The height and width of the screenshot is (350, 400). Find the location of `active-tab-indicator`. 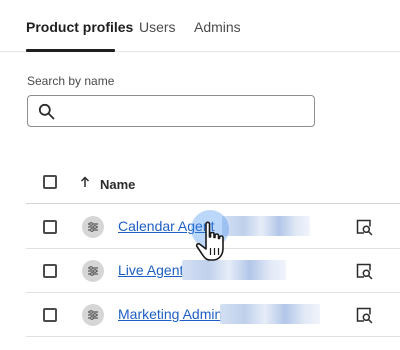

active-tab-indicator is located at coordinates (70, 50).